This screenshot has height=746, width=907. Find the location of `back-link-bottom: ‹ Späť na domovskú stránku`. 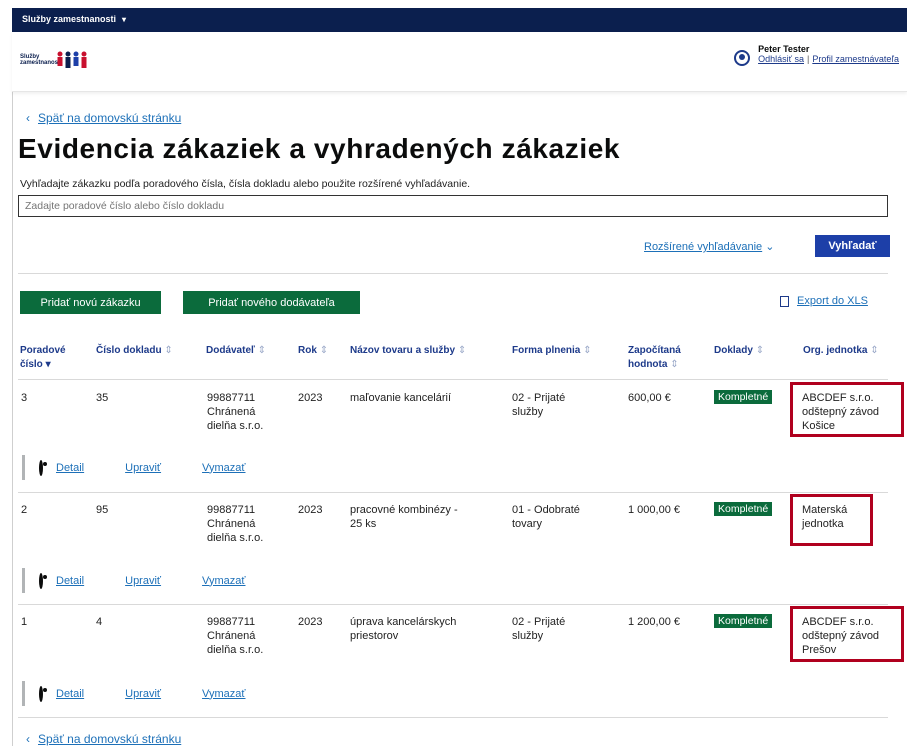

back-link-bottom: ‹ Späť na domovskú stránku is located at coordinates (103, 739).